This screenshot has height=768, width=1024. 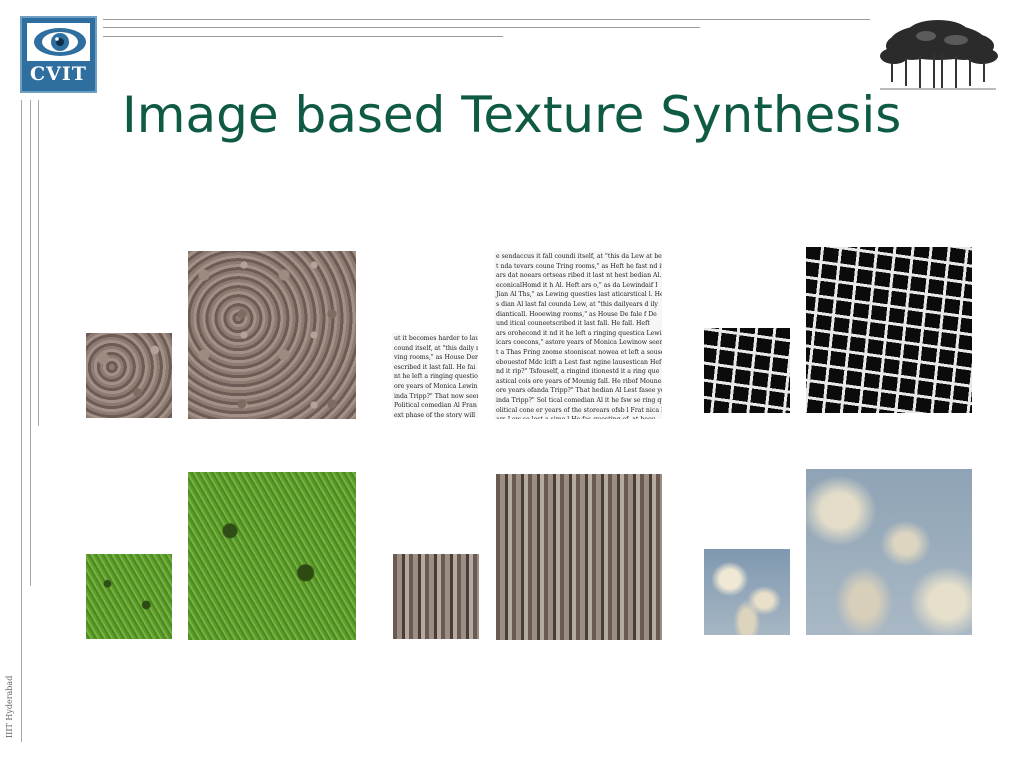 What do you see at coordinates (129, 375) in the screenshot?
I see `stone-sample` at bounding box center [129, 375].